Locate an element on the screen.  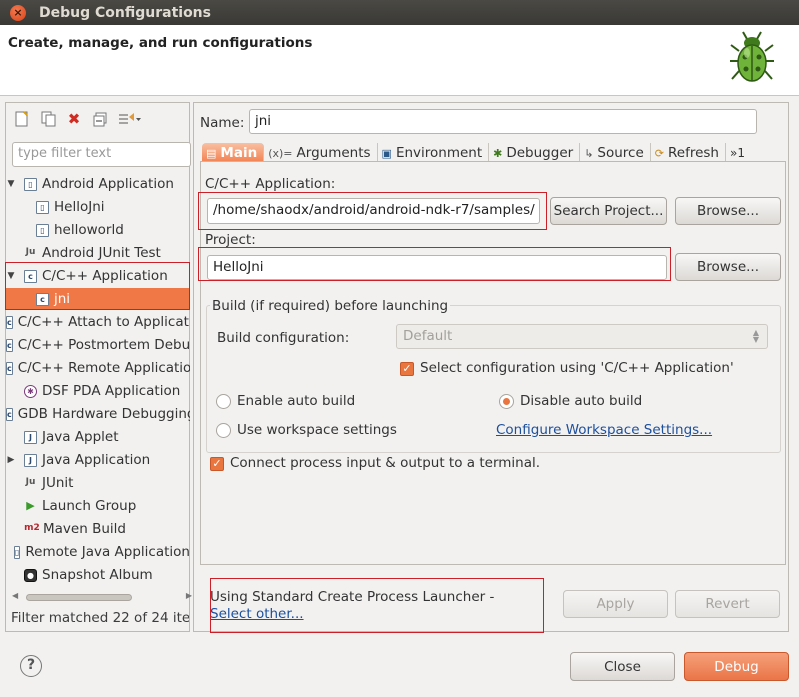
filter-input: type filter text is located at coordinates (101, 154).